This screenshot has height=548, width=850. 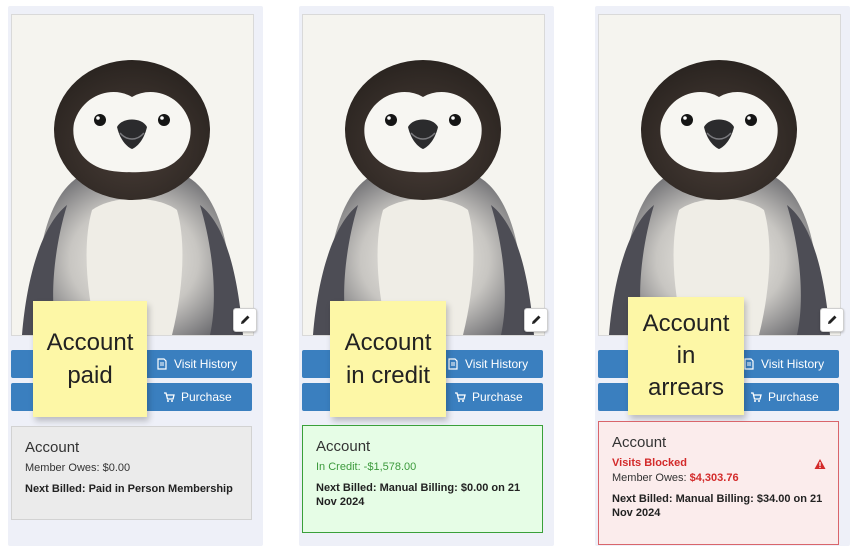 What do you see at coordinates (388, 359) in the screenshot?
I see `sticky-note: Account in credit` at bounding box center [388, 359].